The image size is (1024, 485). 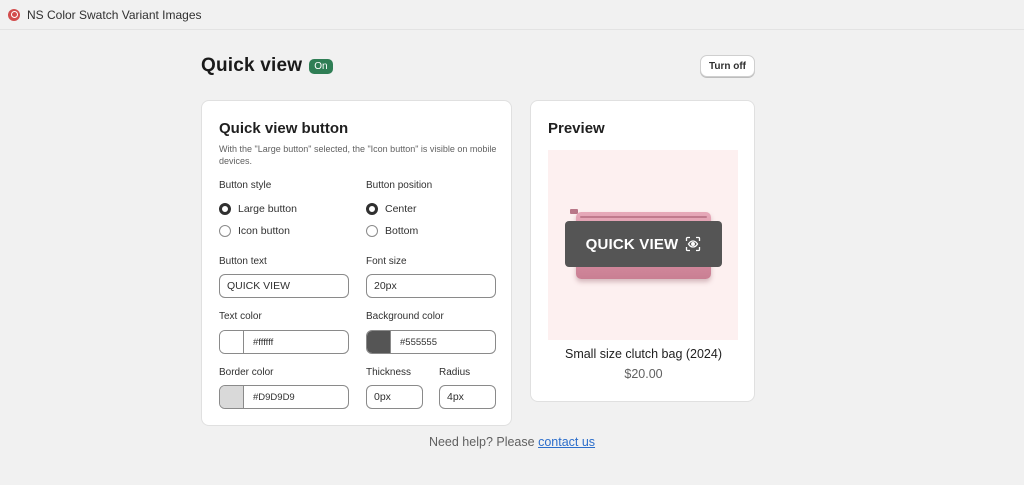 I want to click on product-name: Small size clutch bag (2024), so click(x=643, y=354).